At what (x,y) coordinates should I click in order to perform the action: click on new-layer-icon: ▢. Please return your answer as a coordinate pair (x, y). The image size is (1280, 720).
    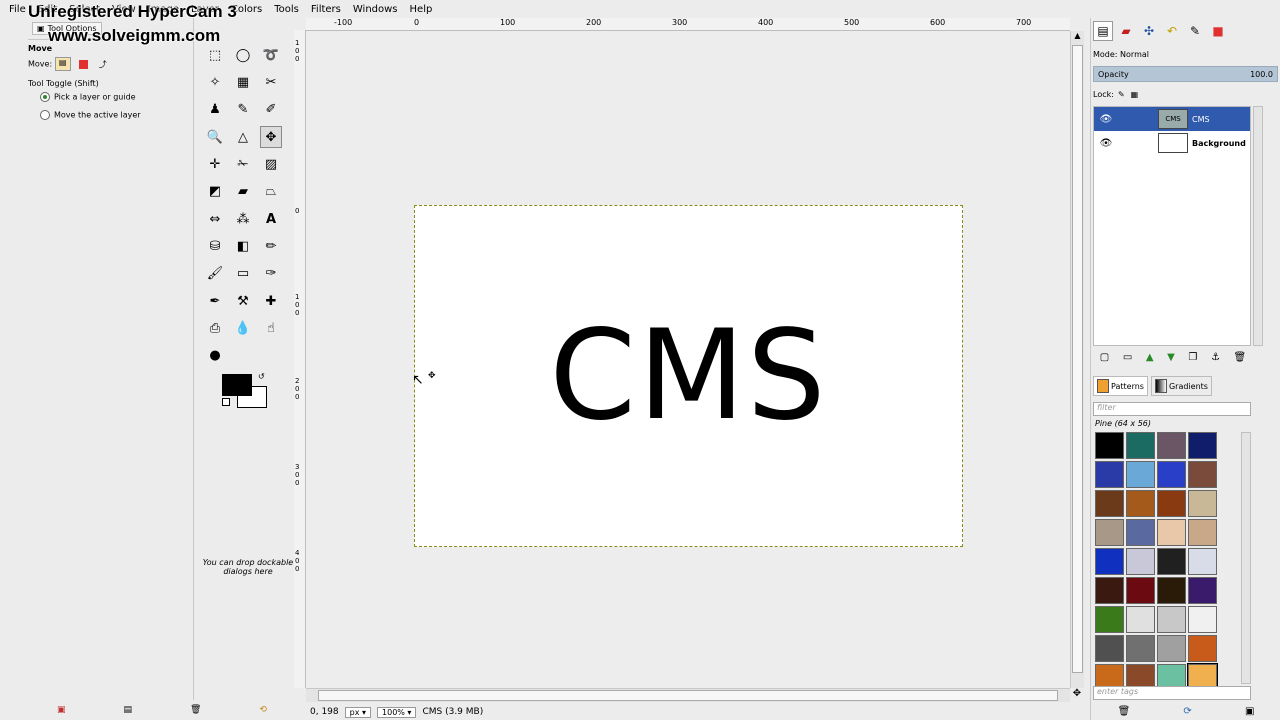
    Looking at the image, I should click on (1104, 357).